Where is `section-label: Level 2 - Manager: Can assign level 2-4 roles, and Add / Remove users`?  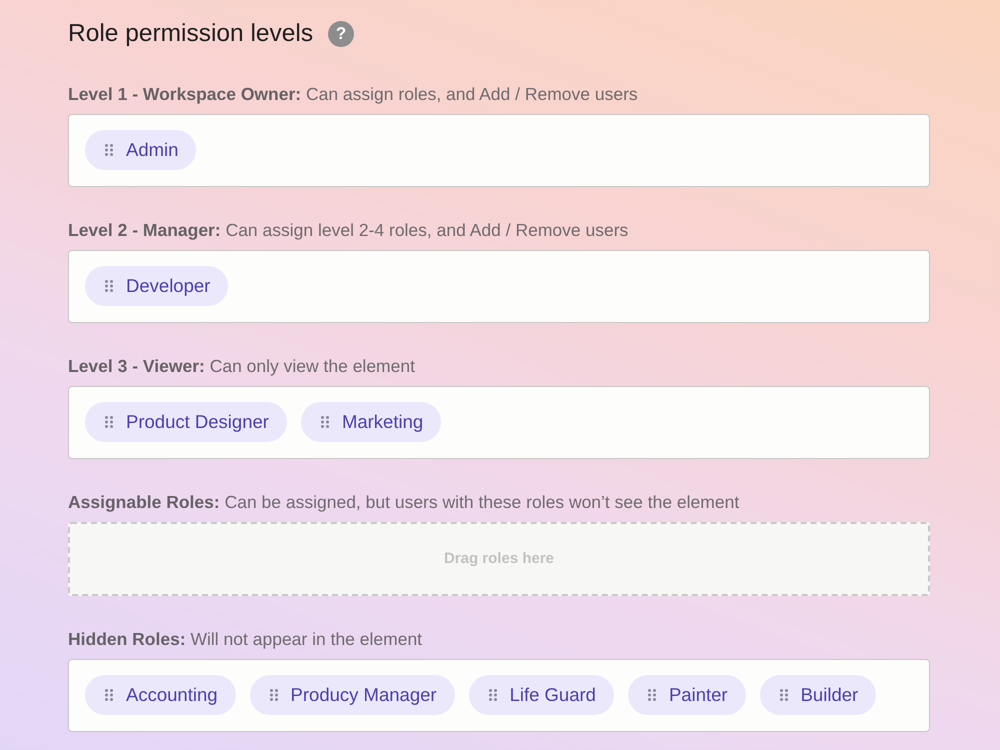
section-label: Level 2 - Manager: Can assign level 2-4 roles, and Add / Remove users is located at coordinates (349, 230).